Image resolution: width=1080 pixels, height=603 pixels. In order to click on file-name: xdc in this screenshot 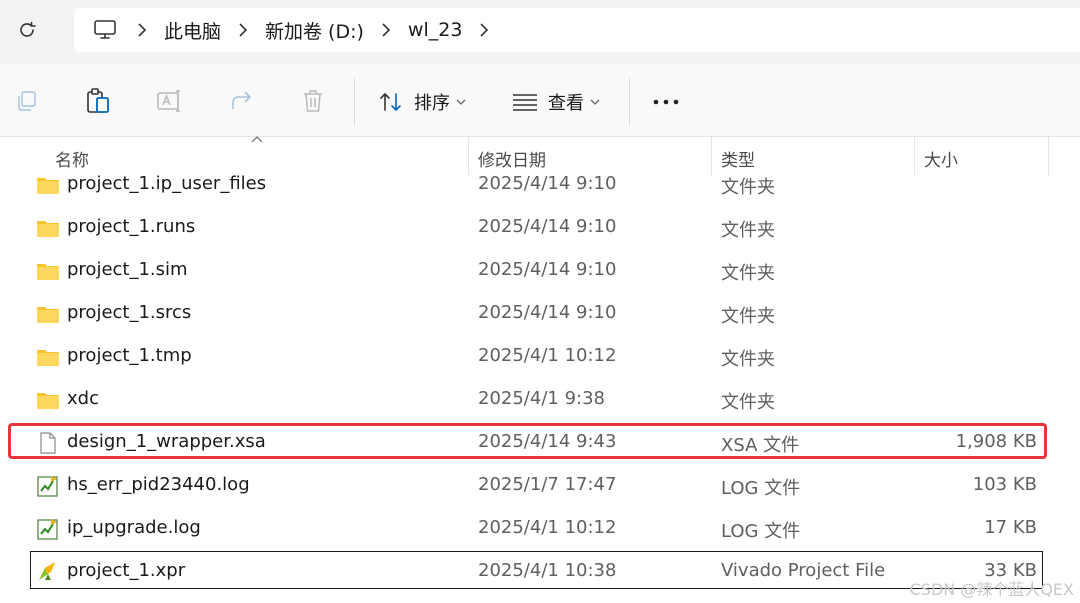, I will do `click(83, 398)`.